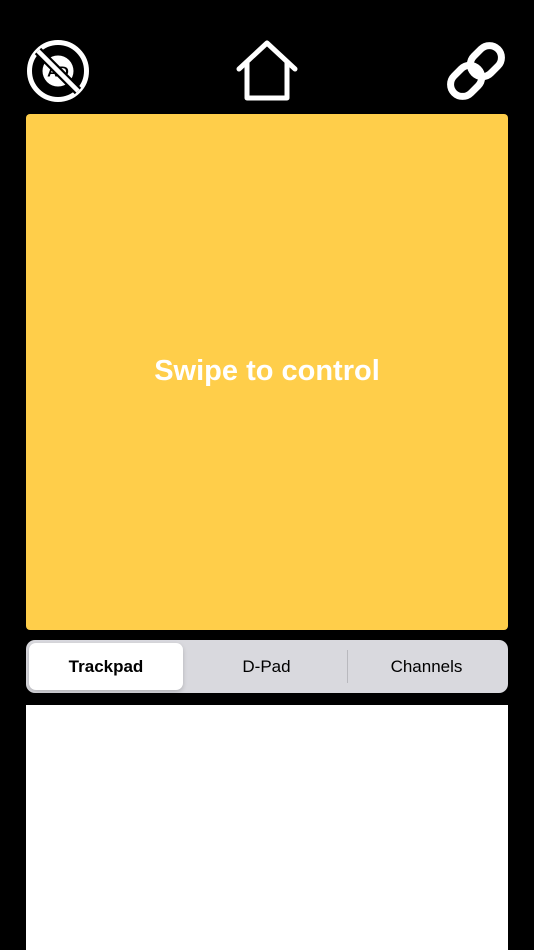 The height and width of the screenshot is (950, 534). I want to click on control-mode-selector: Trackpad D-Pad Channels, so click(267, 666).